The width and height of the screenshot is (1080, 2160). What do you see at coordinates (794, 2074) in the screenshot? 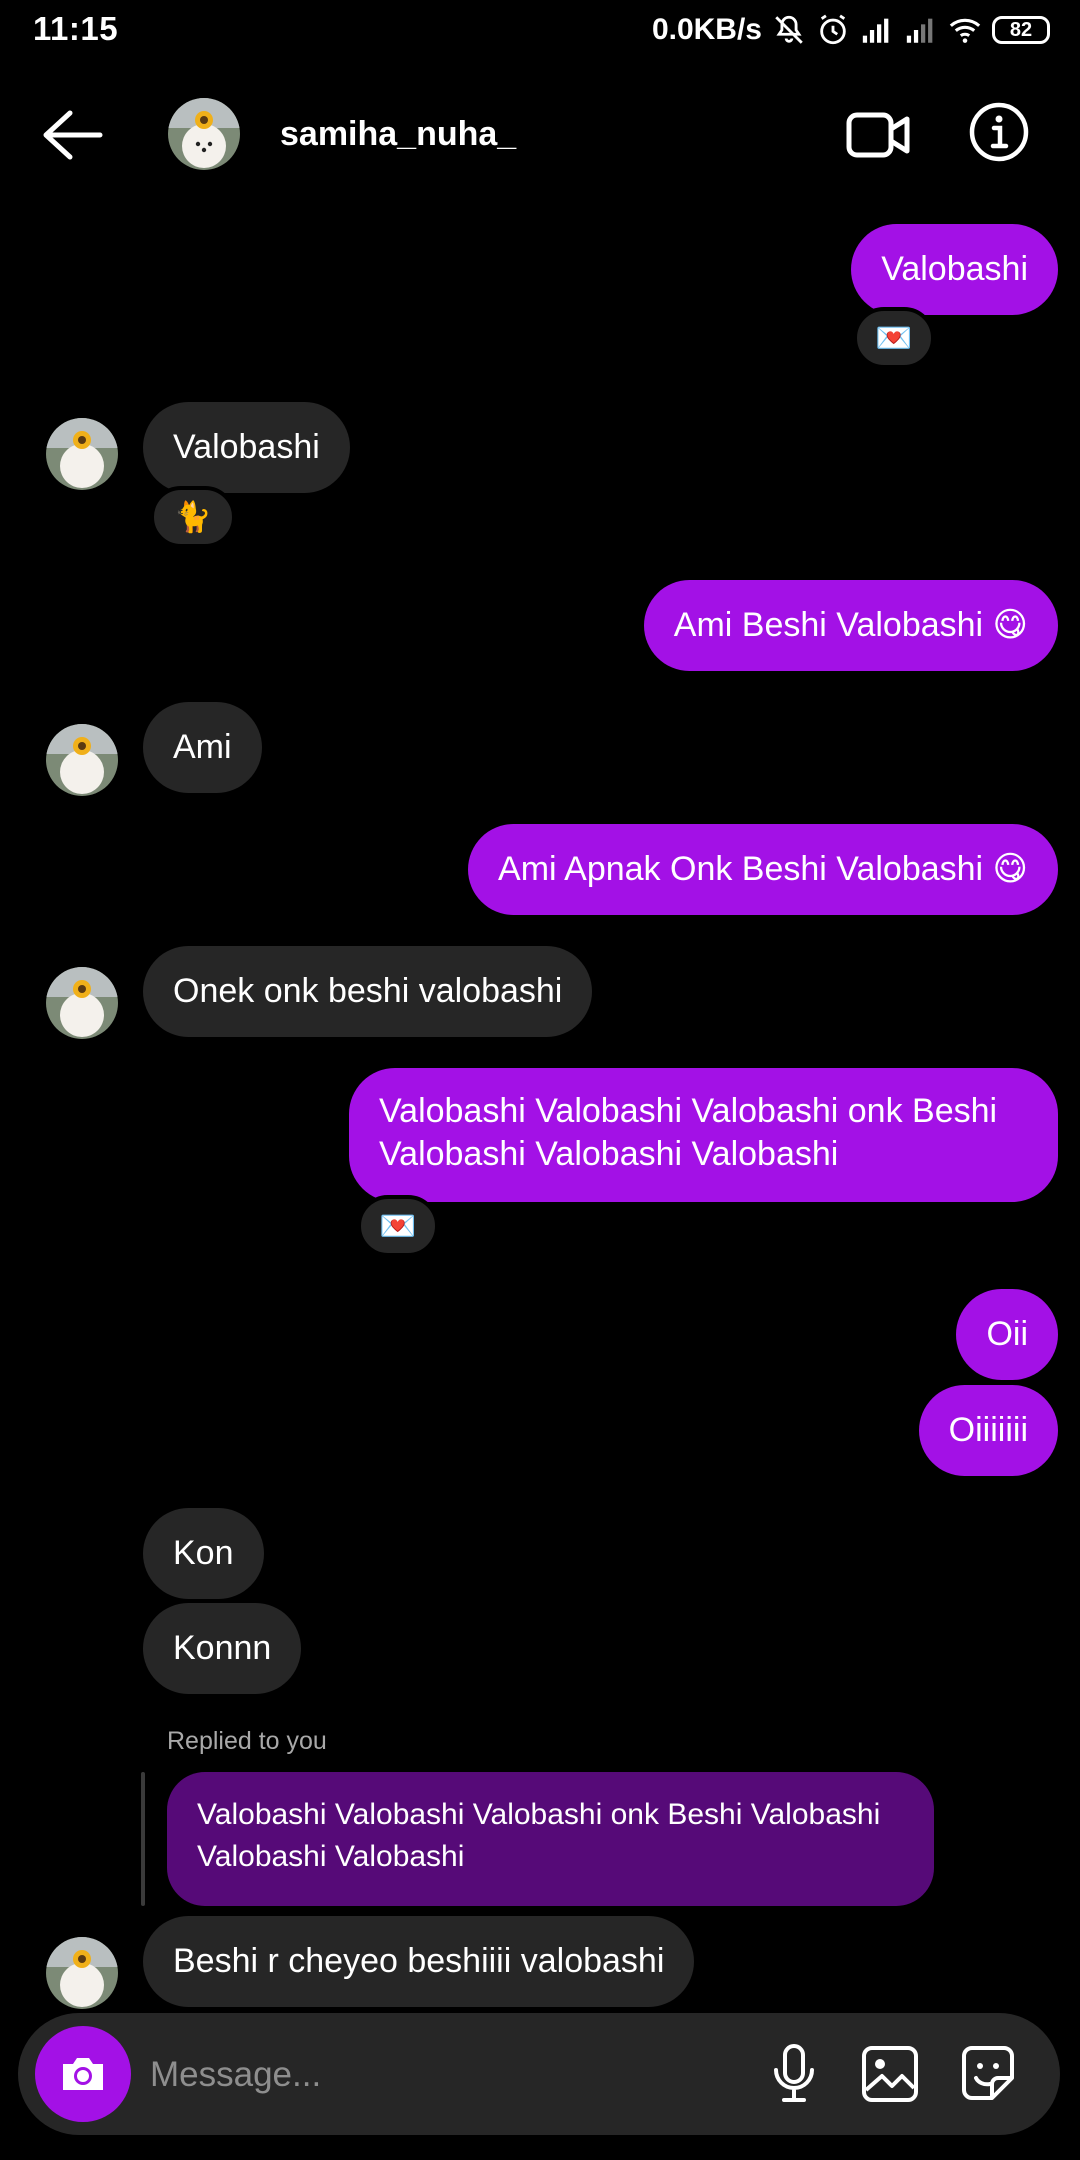
I see `microphone-icon` at bounding box center [794, 2074].